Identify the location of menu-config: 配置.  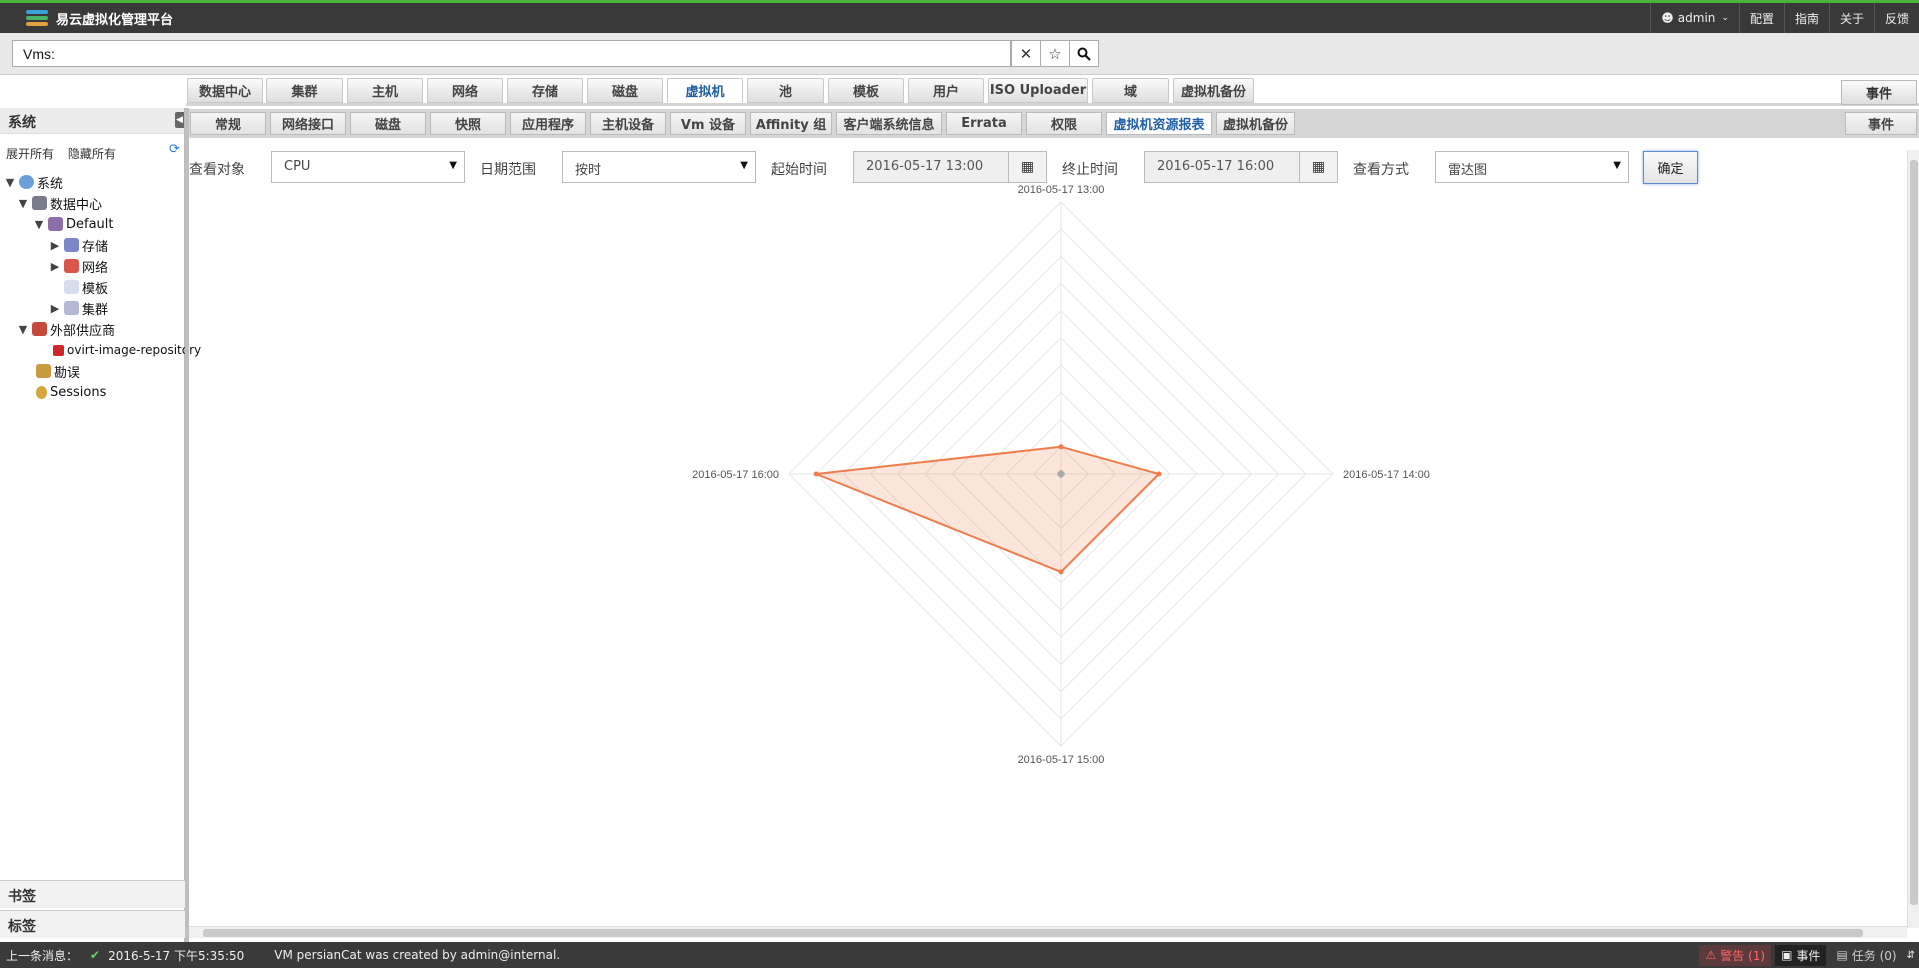
(1761, 18).